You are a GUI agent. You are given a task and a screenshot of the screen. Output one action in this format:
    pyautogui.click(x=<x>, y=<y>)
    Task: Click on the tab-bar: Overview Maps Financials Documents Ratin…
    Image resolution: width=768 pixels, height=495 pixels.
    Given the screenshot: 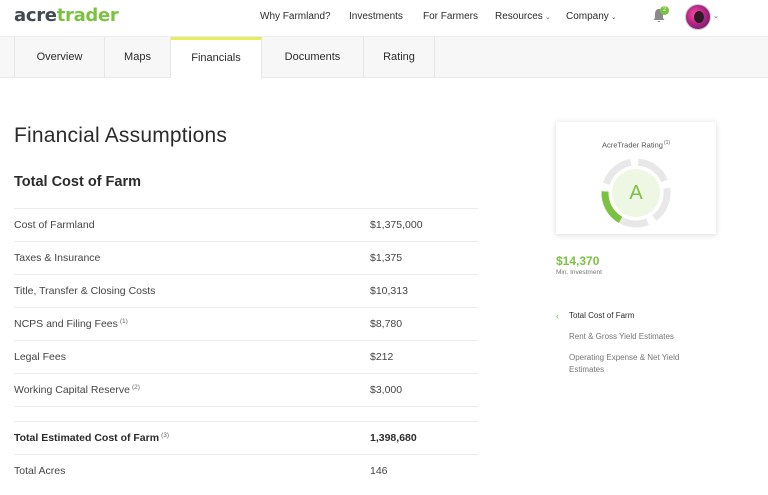 What is the action you would take?
    pyautogui.click(x=384, y=57)
    